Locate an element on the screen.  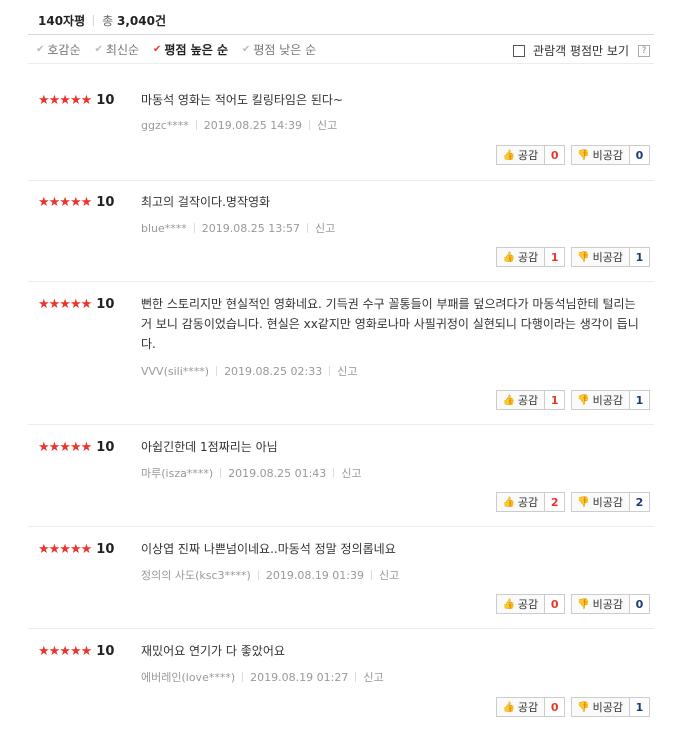
review-text: 마동석 영화는 적어도 킬링타임은 된다~ is located at coordinates (242, 100).